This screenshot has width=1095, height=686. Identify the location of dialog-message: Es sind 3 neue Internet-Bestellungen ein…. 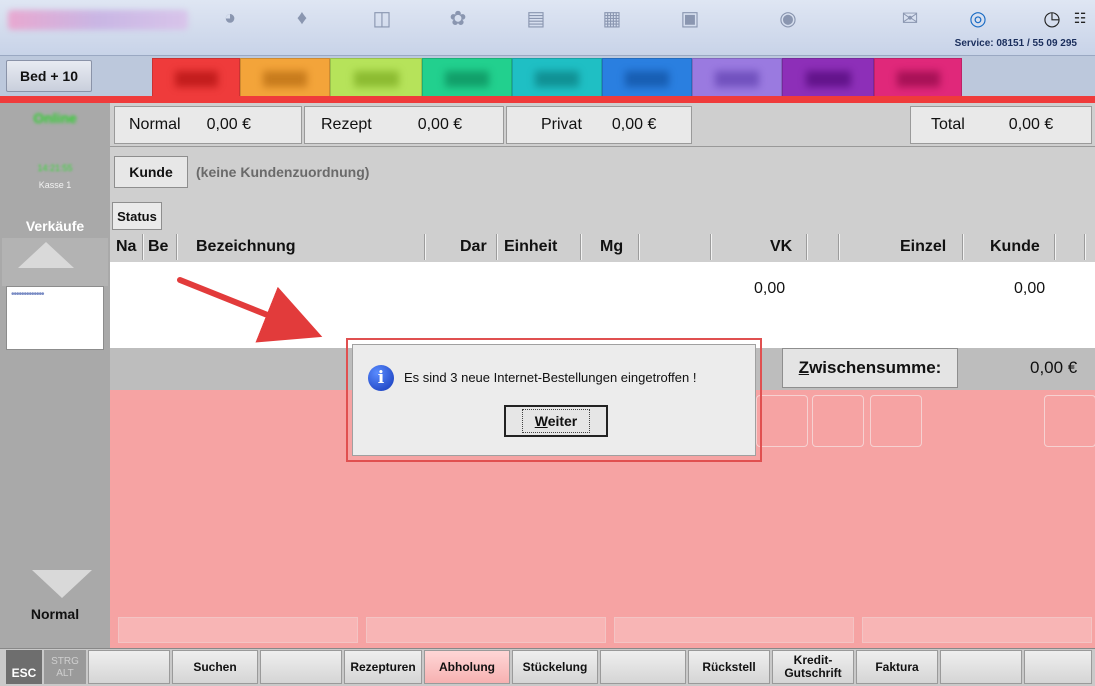
(550, 377).